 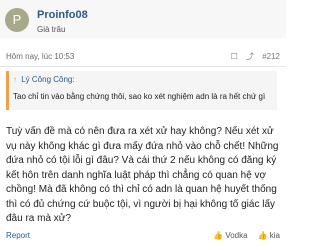 I want to click on share-icon: ⤴, so click(x=250, y=56).